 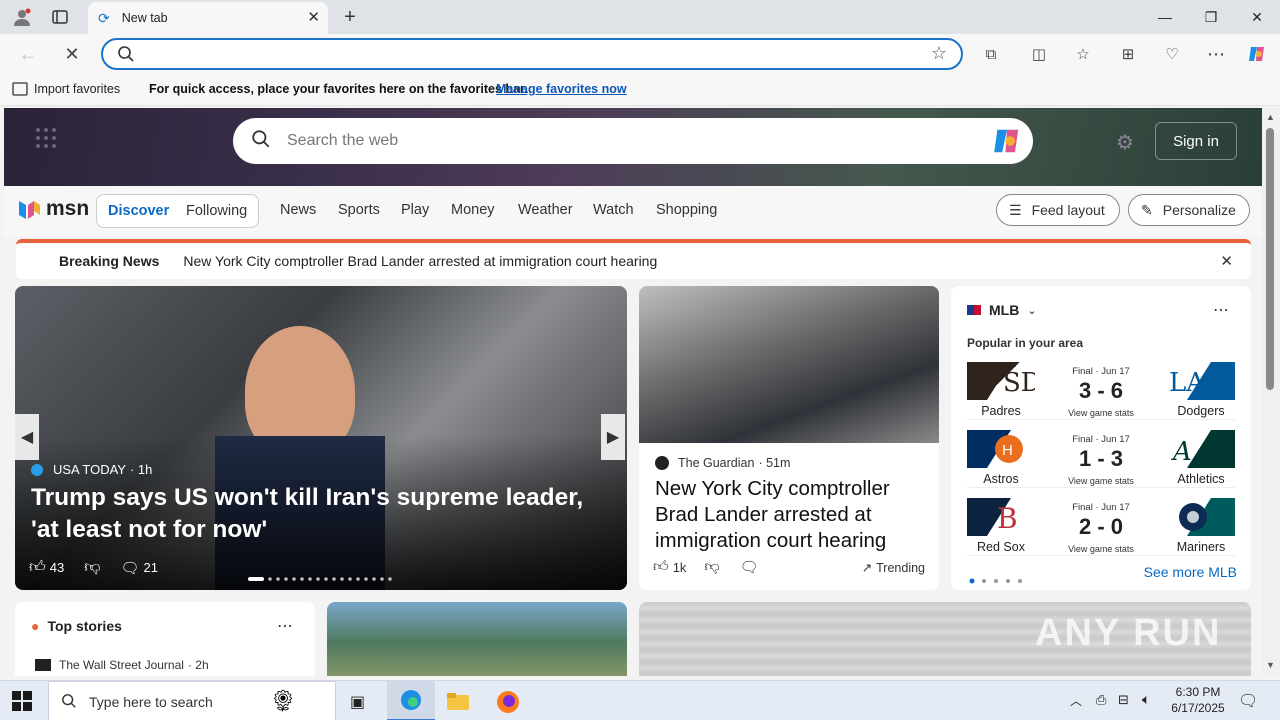 What do you see at coordinates (52, 209) in the screenshot?
I see `msn-logo: msn` at bounding box center [52, 209].